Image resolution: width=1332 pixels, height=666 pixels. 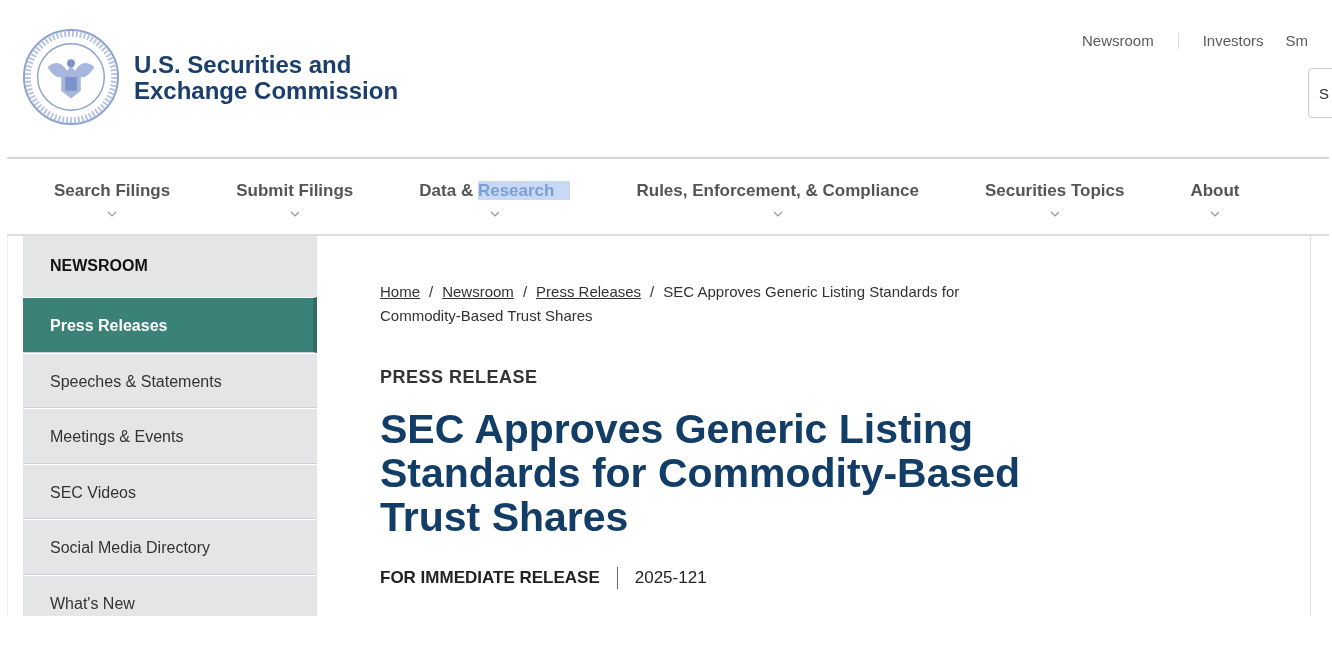 What do you see at coordinates (1233, 41) in the screenshot?
I see `utility-link: Investors` at bounding box center [1233, 41].